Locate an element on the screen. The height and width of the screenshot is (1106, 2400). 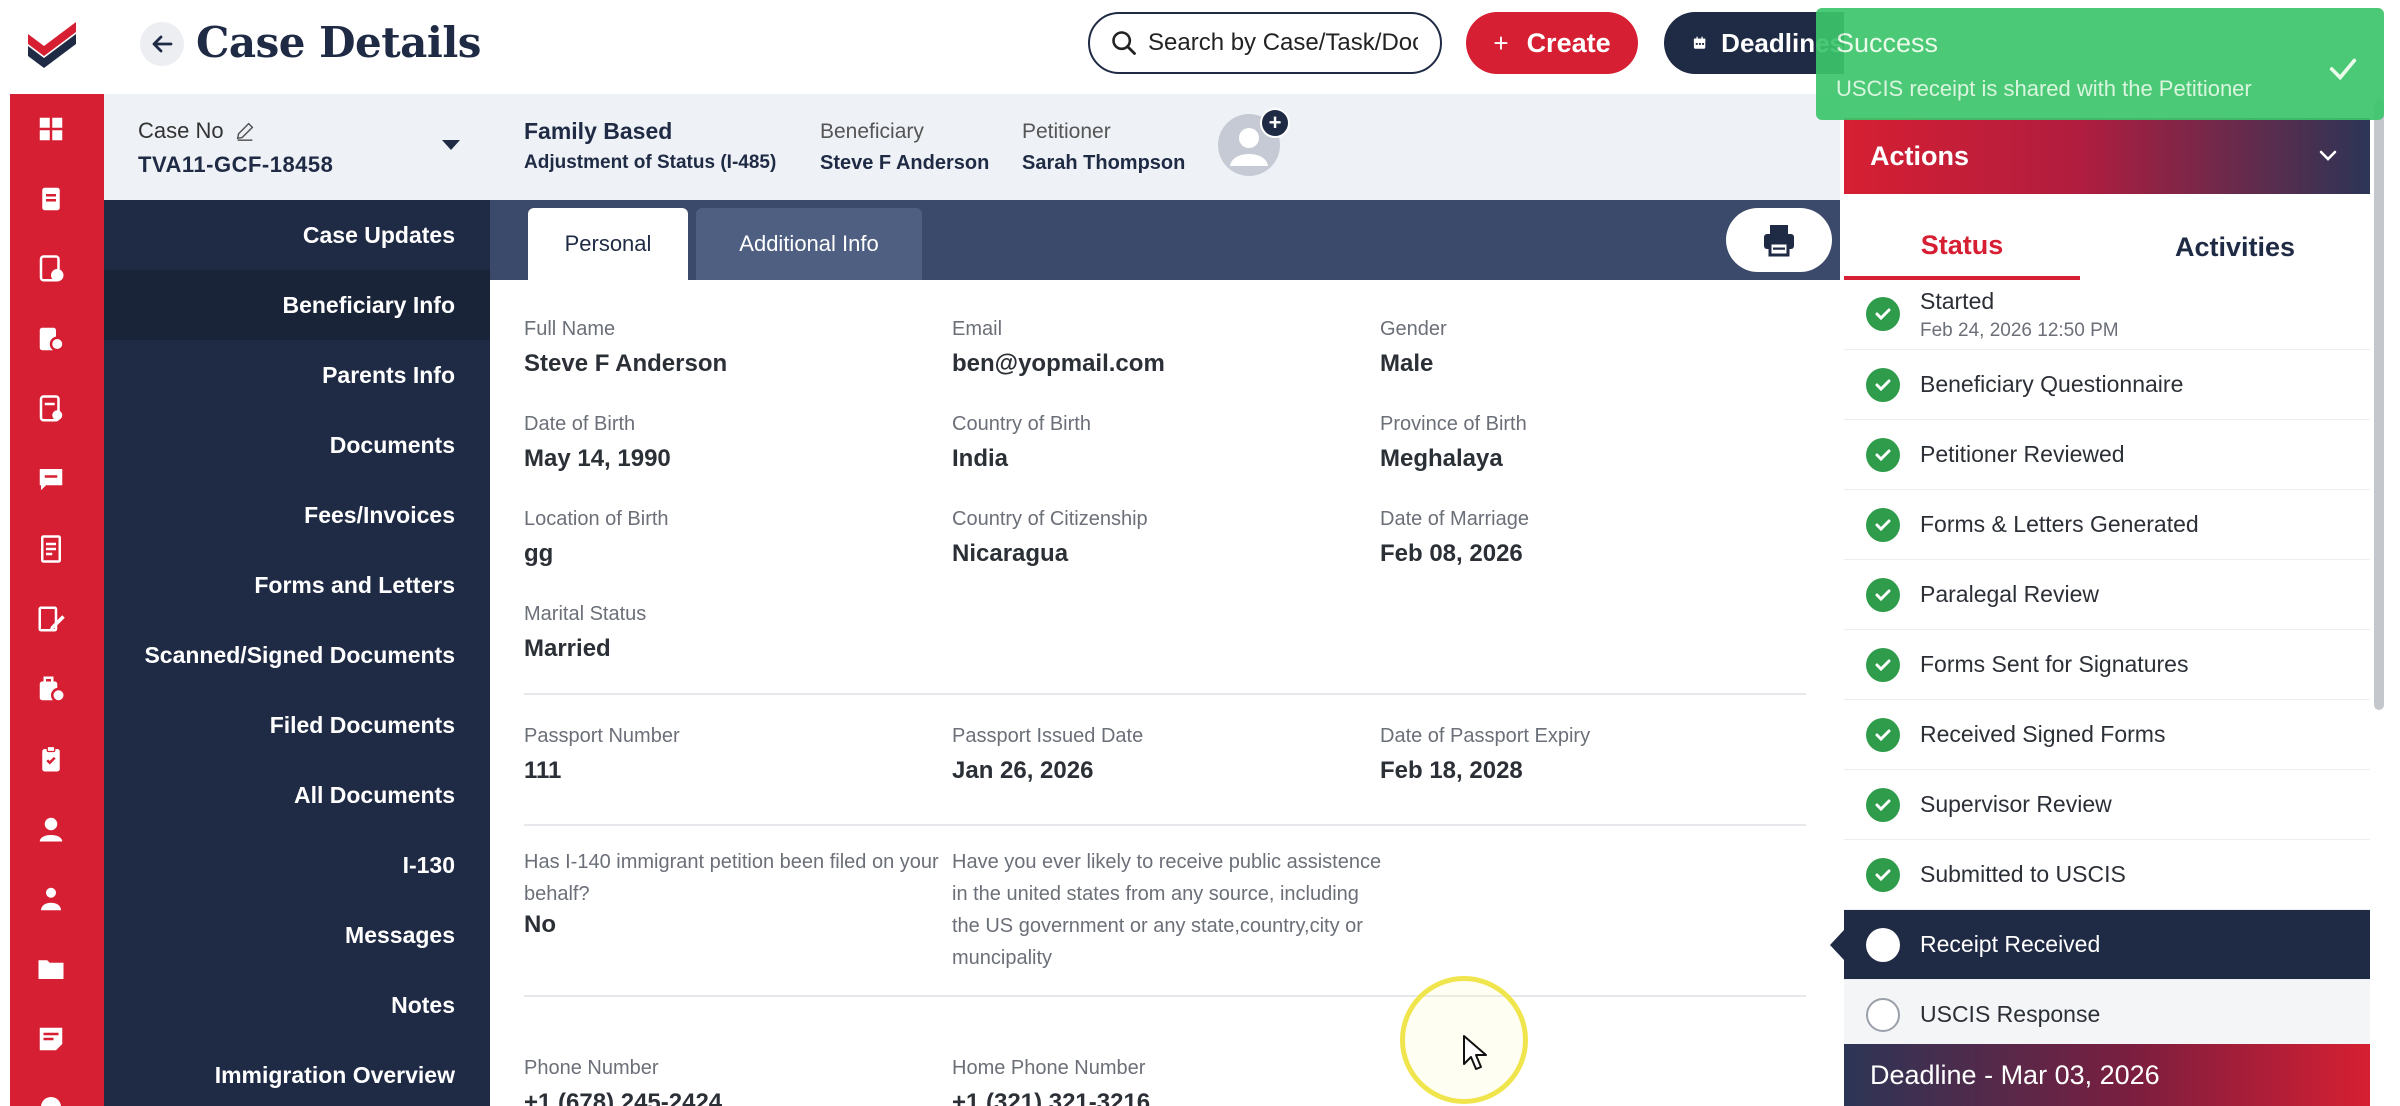
create-button: + Create is located at coordinates (1552, 43).